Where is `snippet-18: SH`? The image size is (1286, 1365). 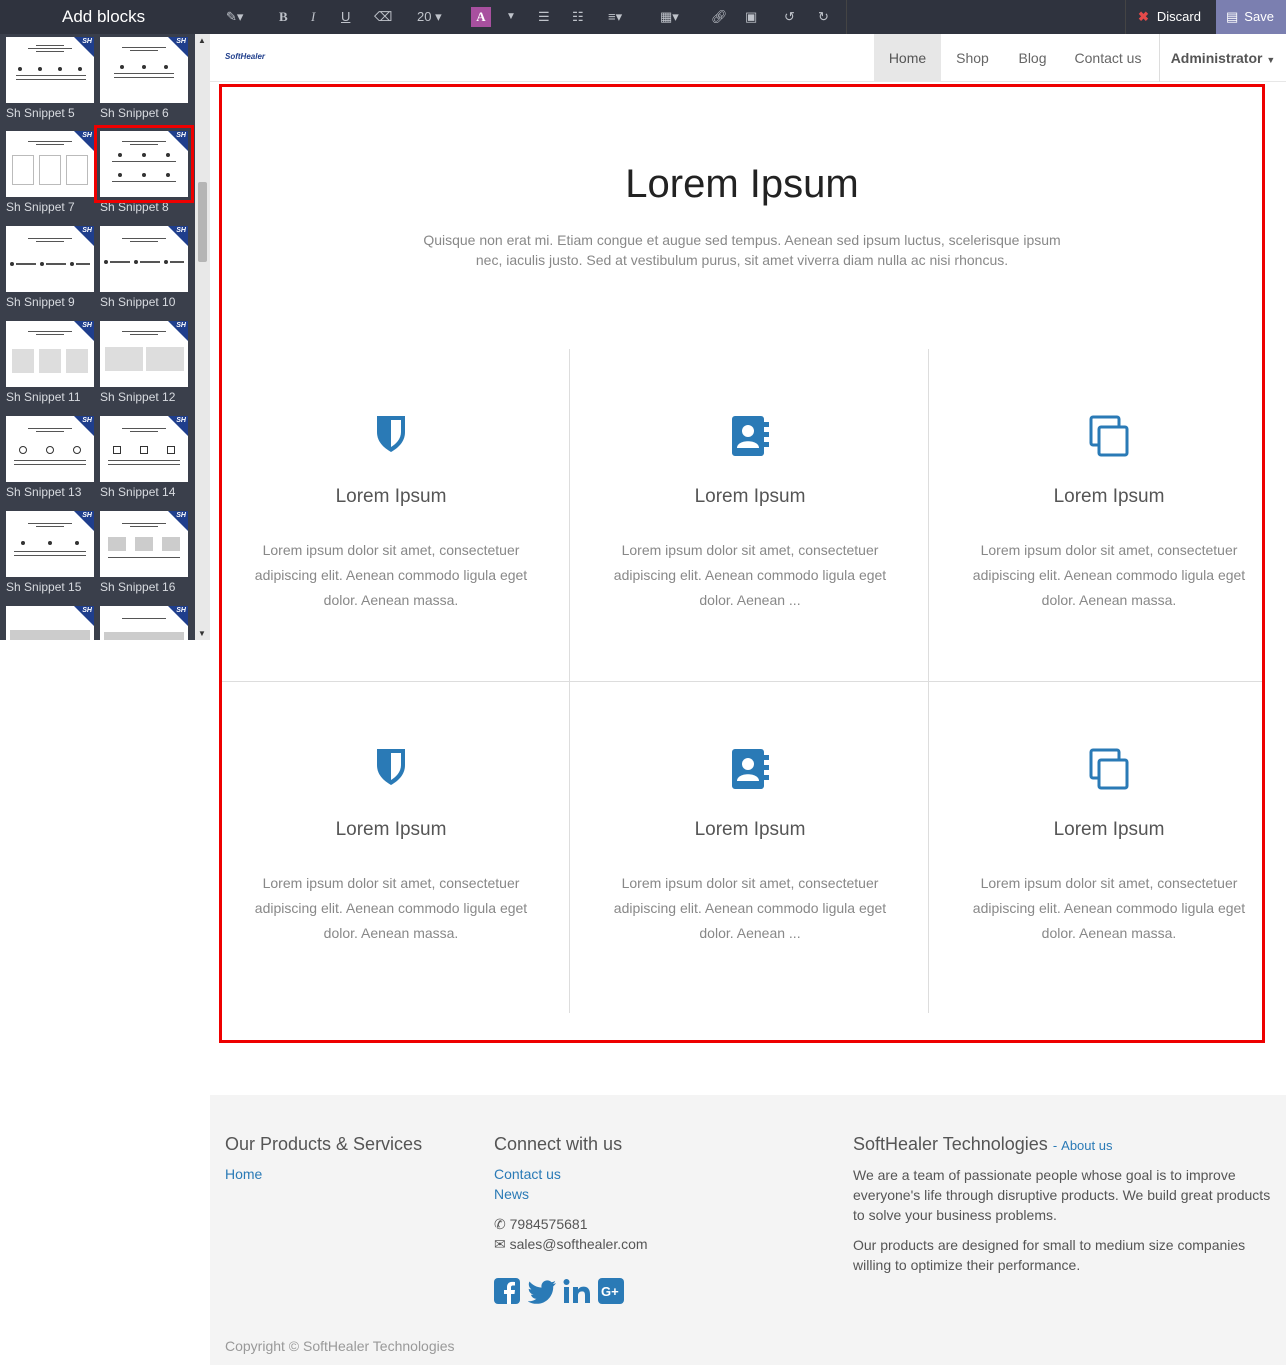 snippet-18: SH is located at coordinates (144, 623).